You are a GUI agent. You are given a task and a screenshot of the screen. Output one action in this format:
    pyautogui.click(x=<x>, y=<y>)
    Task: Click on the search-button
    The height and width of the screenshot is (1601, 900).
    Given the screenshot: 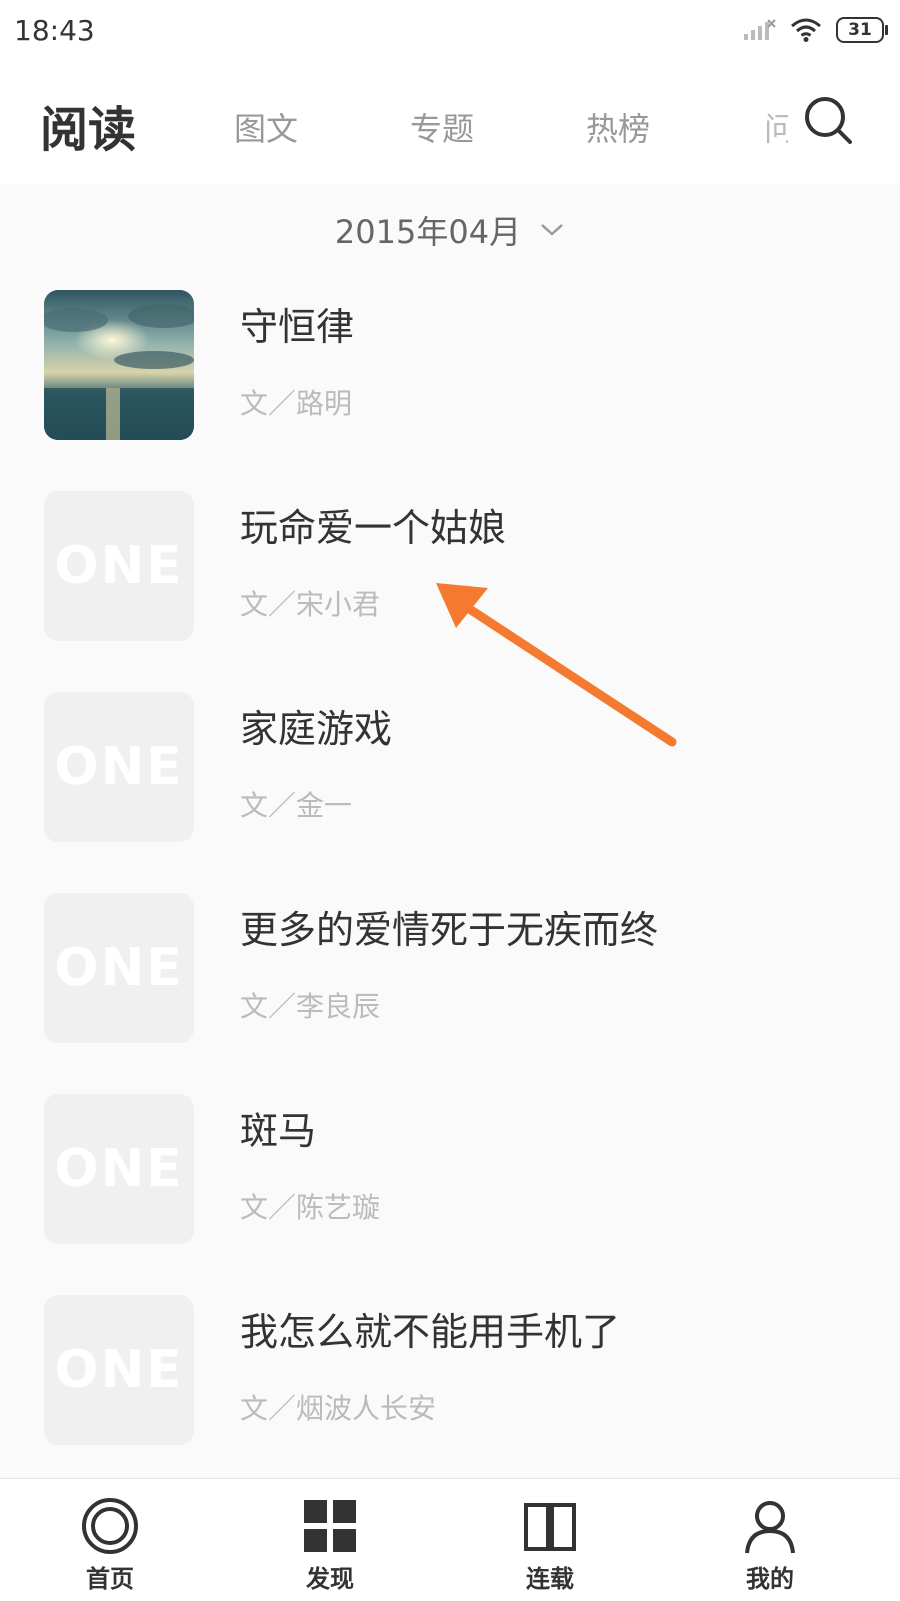 What is the action you would take?
    pyautogui.click(x=830, y=122)
    